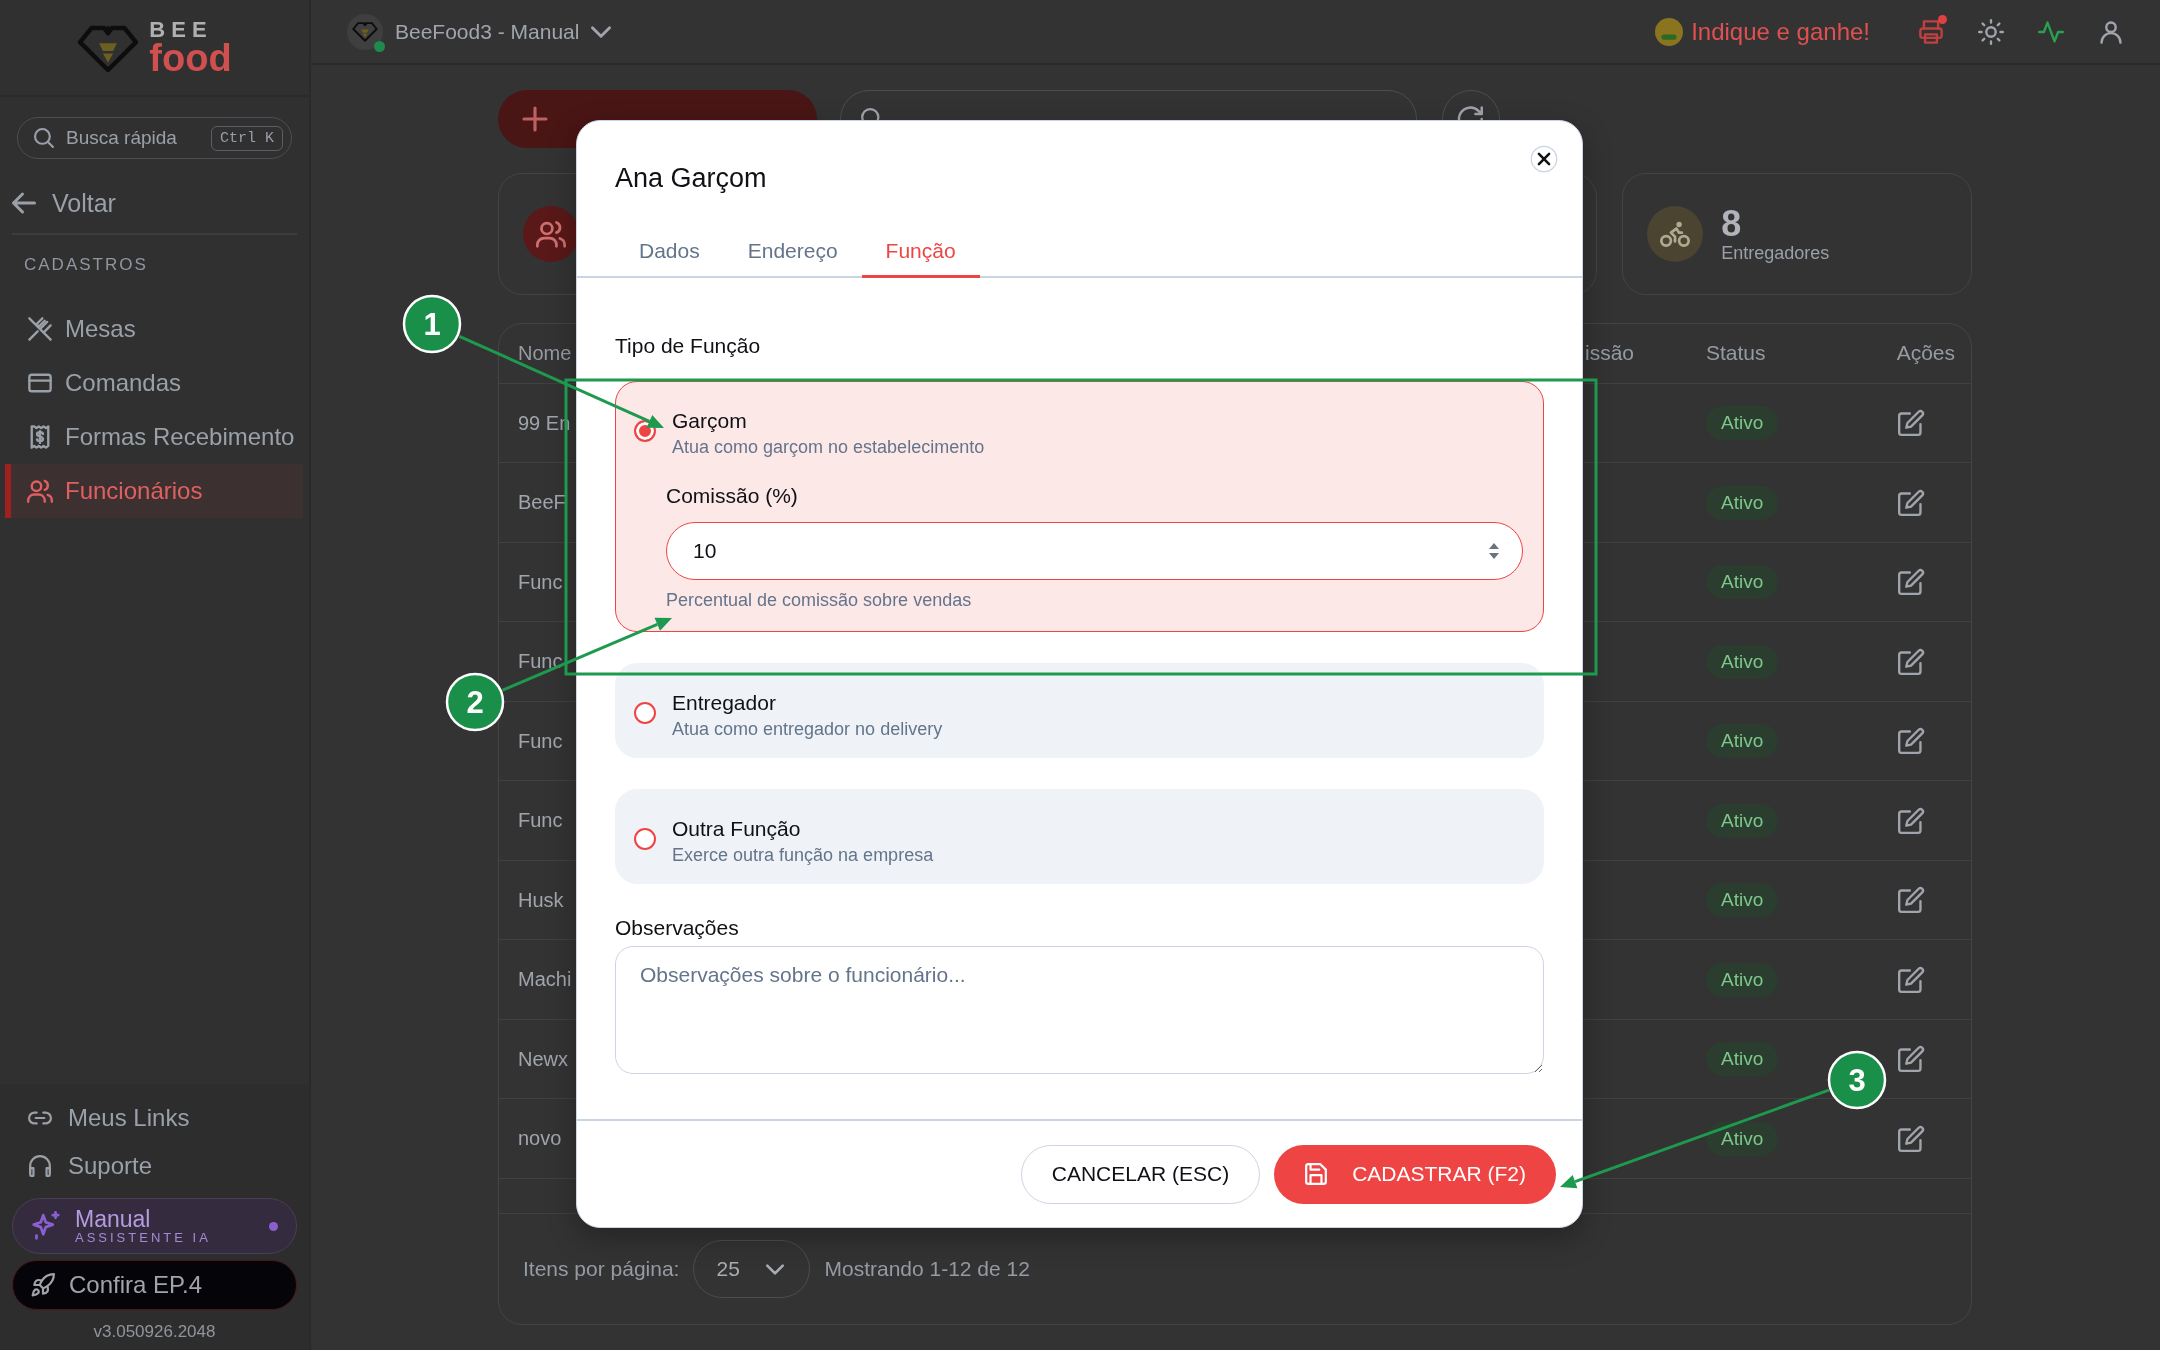  Describe the element at coordinates (154, 329) in the screenshot. I see `sidebar-item: Mesas` at that location.